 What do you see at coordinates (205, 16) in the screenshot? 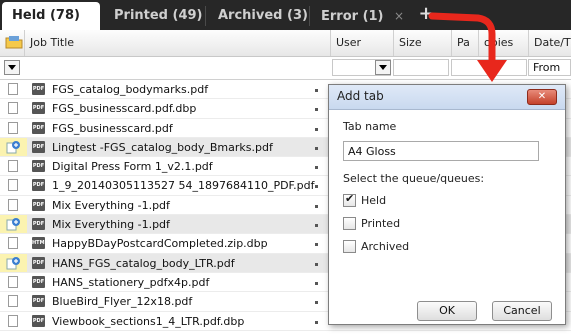
I see `tab-divider` at bounding box center [205, 16].